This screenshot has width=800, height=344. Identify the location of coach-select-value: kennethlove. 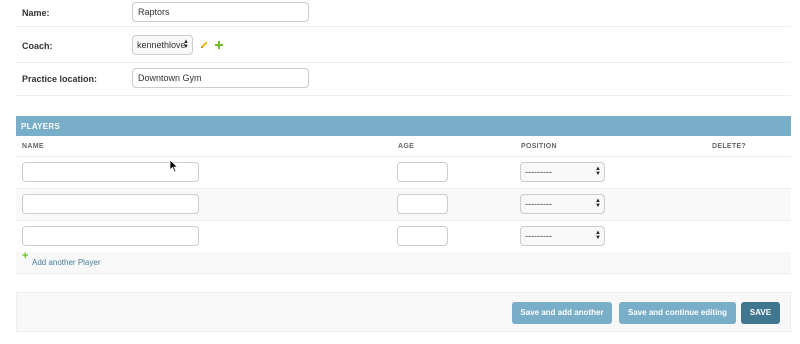
(161, 45).